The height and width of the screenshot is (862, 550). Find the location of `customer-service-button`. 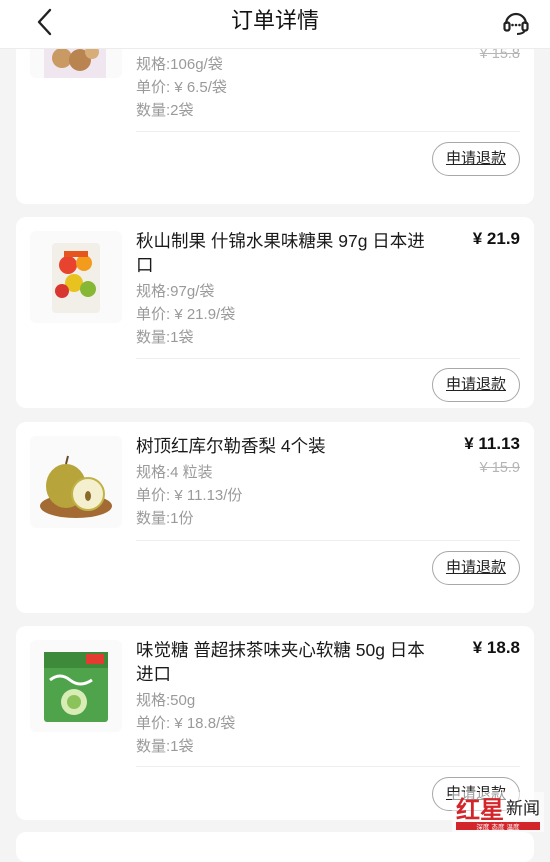

customer-service-button is located at coordinates (516, 22).